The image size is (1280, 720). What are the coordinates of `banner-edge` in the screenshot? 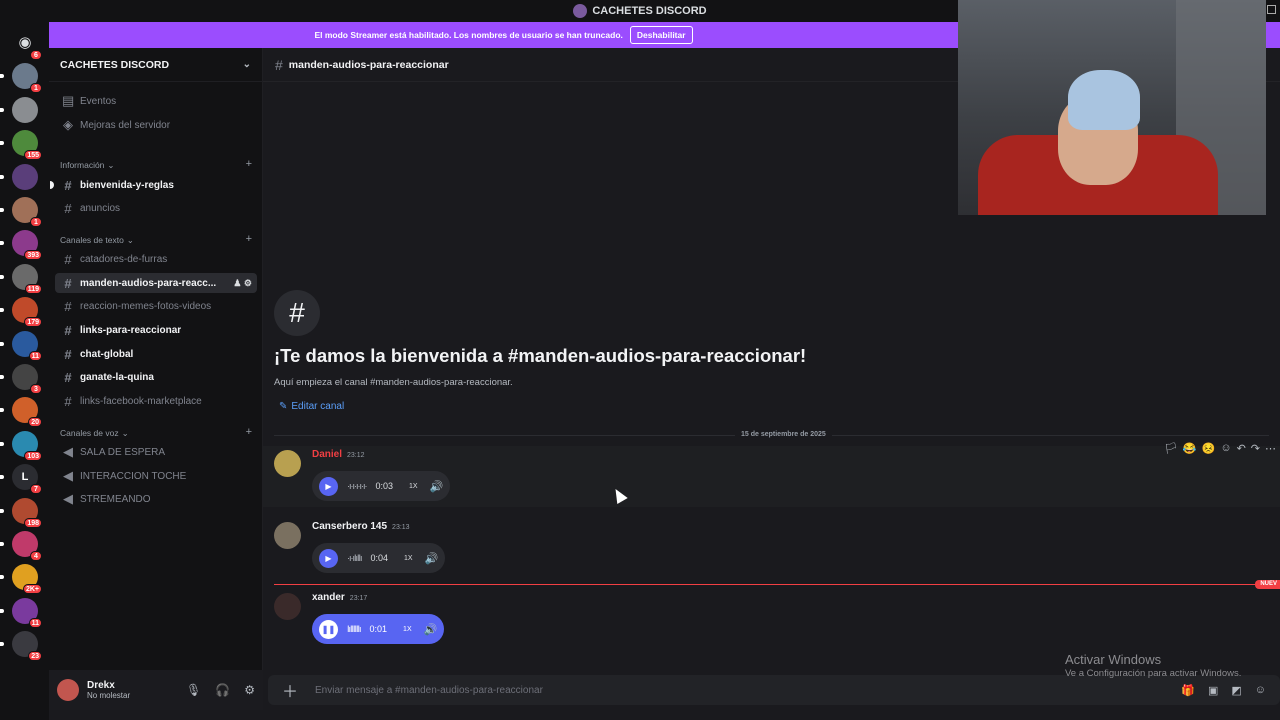 It's located at (1273, 35).